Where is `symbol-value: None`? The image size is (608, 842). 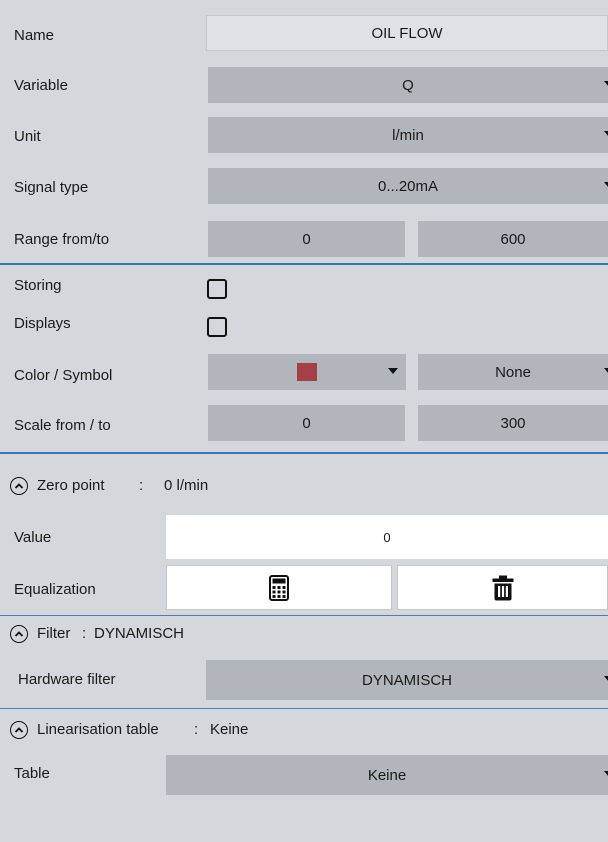
symbol-value: None is located at coordinates (513, 372).